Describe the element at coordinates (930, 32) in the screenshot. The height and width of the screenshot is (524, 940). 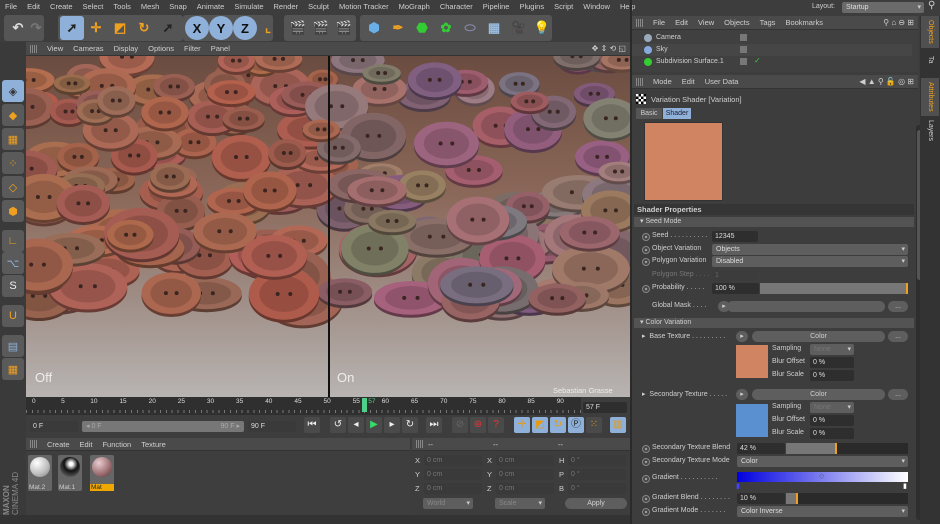
I see `tab-objects: Objects` at that location.